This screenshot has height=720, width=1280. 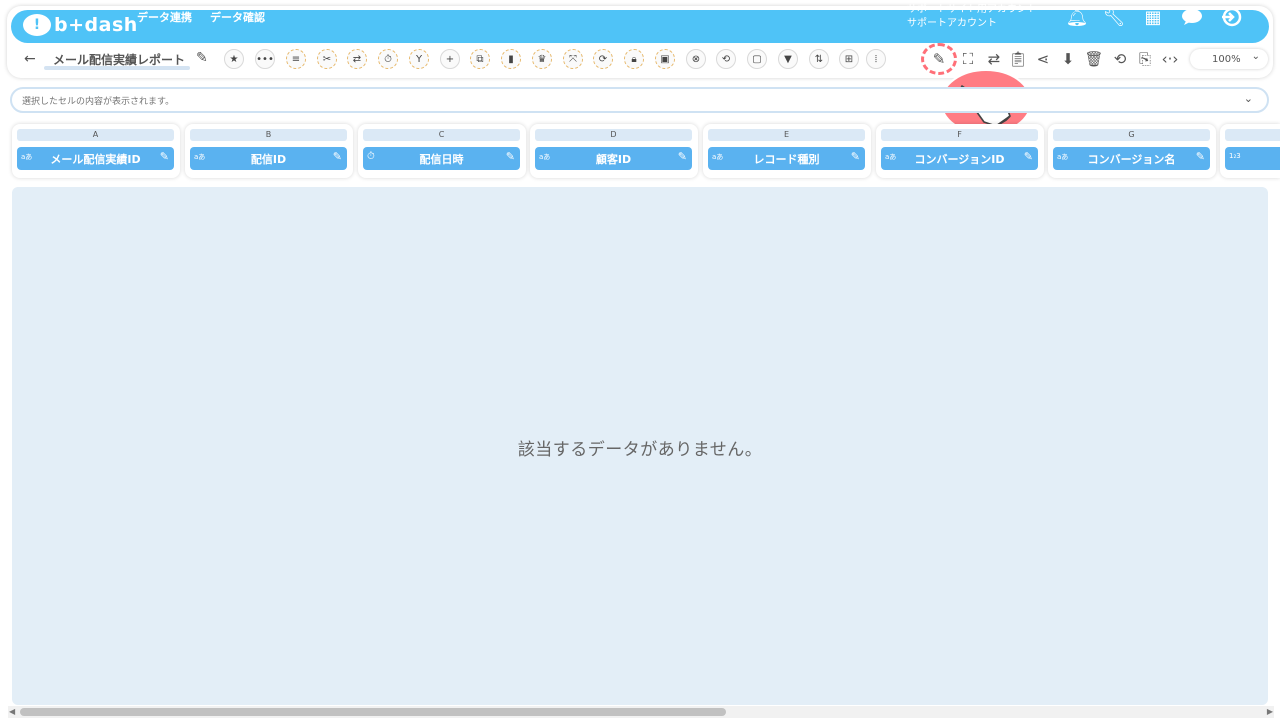 I want to click on file-refresh-icon: ⎘, so click(x=1145, y=59).